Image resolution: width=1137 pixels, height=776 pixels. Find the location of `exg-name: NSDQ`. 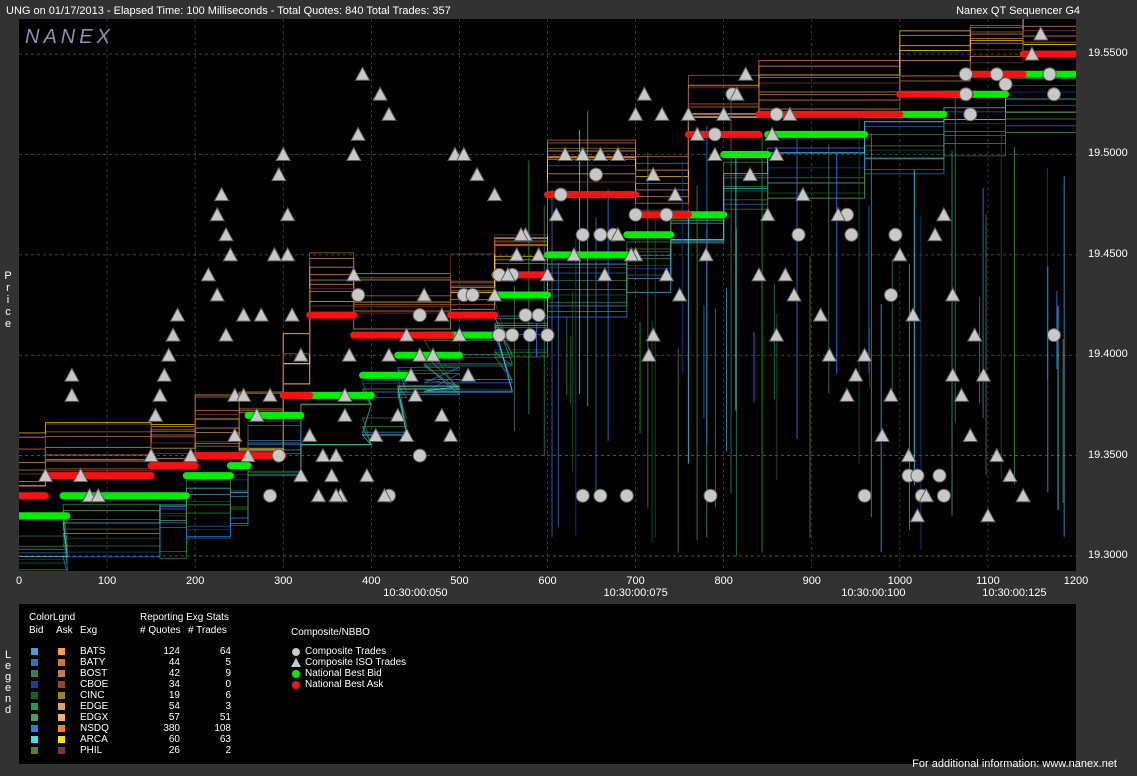

exg-name: NSDQ is located at coordinates (94, 728).